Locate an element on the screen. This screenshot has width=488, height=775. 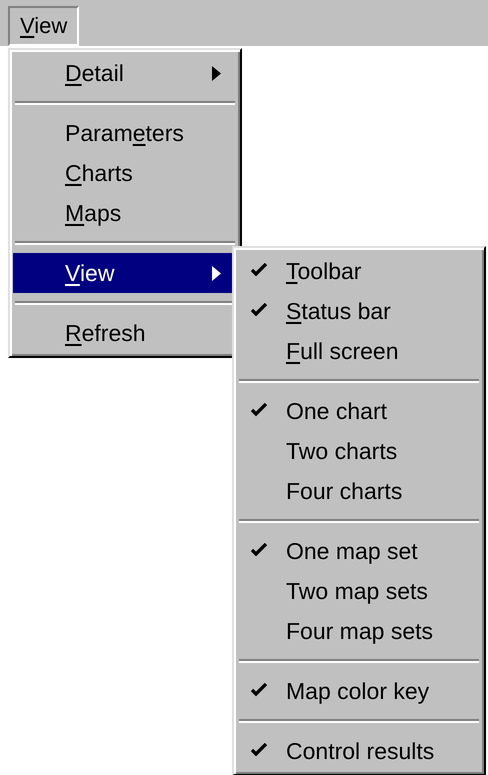
menu-item: Two map sets is located at coordinates (359, 591).